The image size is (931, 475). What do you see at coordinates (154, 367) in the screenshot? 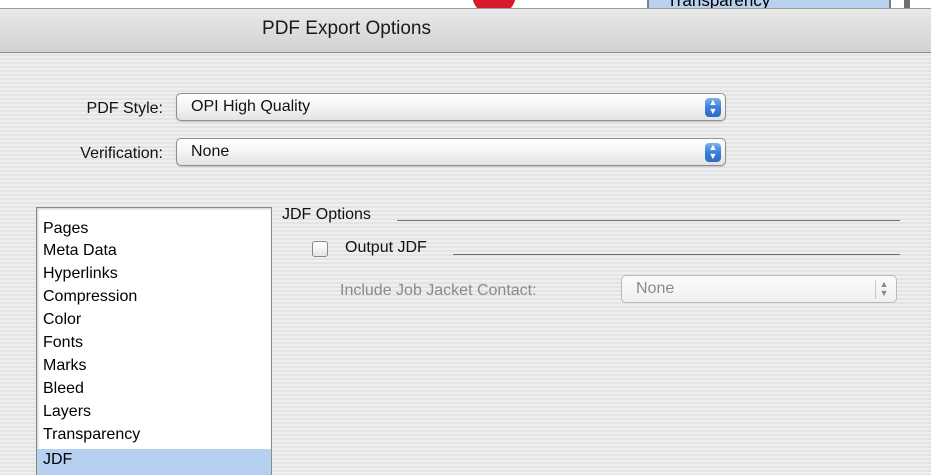
I see `panel-item-marks: Marks` at bounding box center [154, 367].